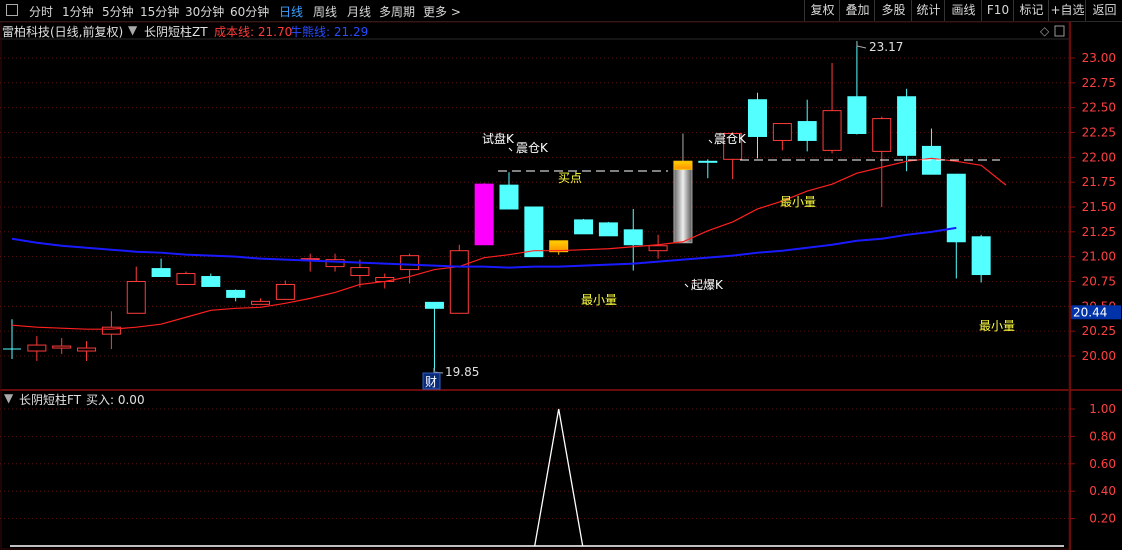 The height and width of the screenshot is (550, 1122). I want to click on price-tick-label: 20.00, so click(1099, 356).